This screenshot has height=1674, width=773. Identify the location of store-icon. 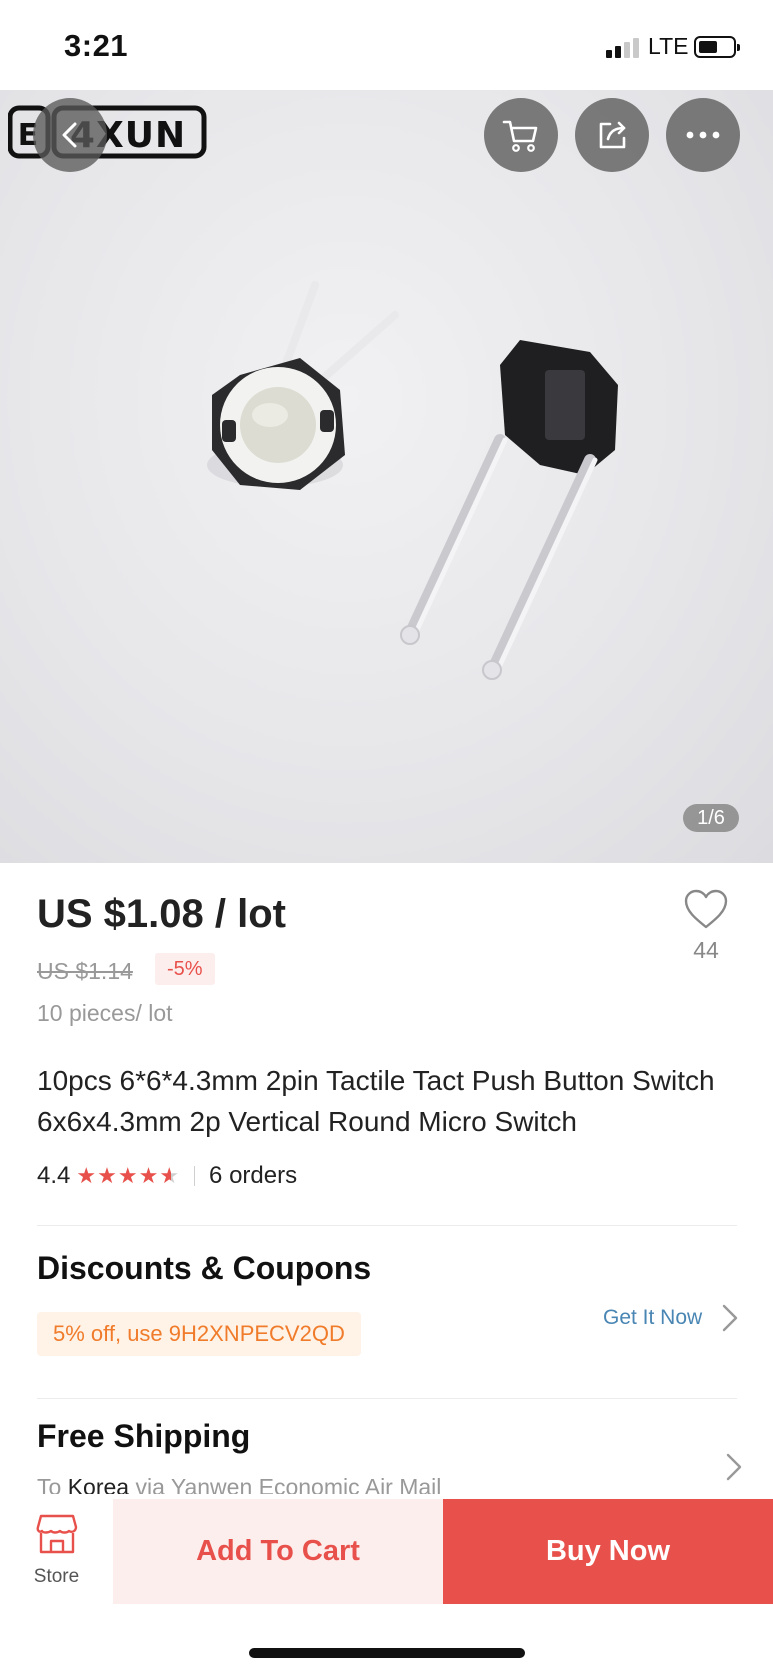
(57, 1534).